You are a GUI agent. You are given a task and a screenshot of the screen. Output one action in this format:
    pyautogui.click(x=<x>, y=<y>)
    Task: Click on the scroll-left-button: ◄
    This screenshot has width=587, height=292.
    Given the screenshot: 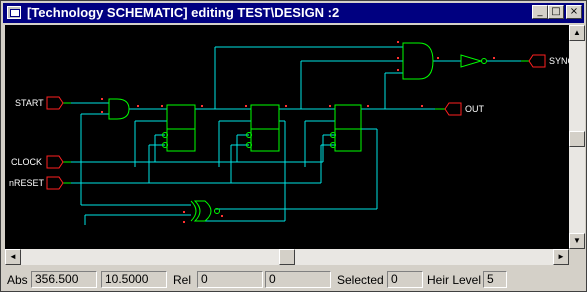 What is the action you would take?
    pyautogui.click(x=13, y=257)
    